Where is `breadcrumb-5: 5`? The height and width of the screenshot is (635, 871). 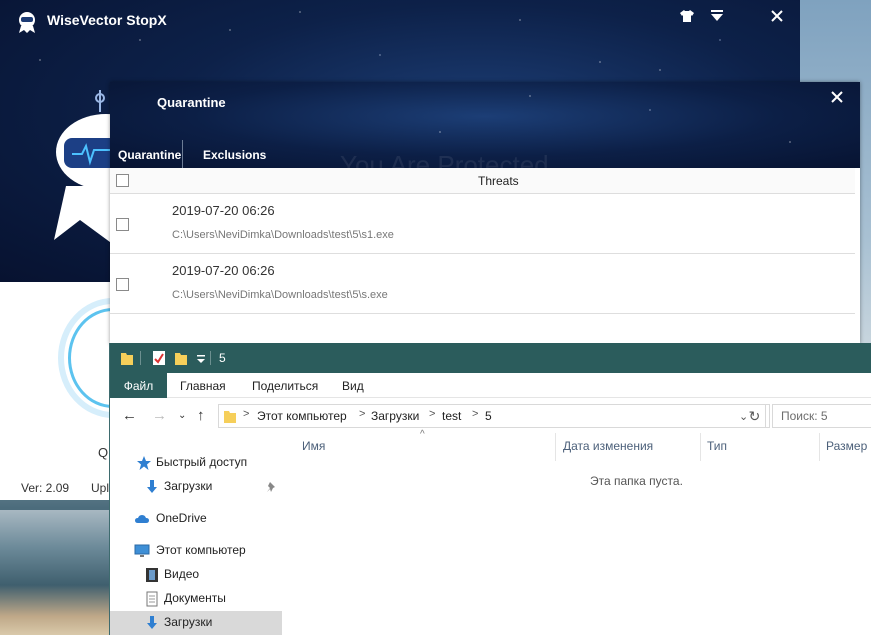 breadcrumb-5: 5 is located at coordinates (488, 416).